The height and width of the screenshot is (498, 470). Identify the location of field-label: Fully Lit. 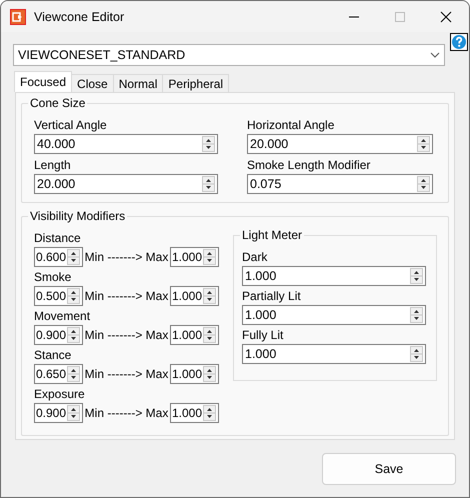
(263, 335).